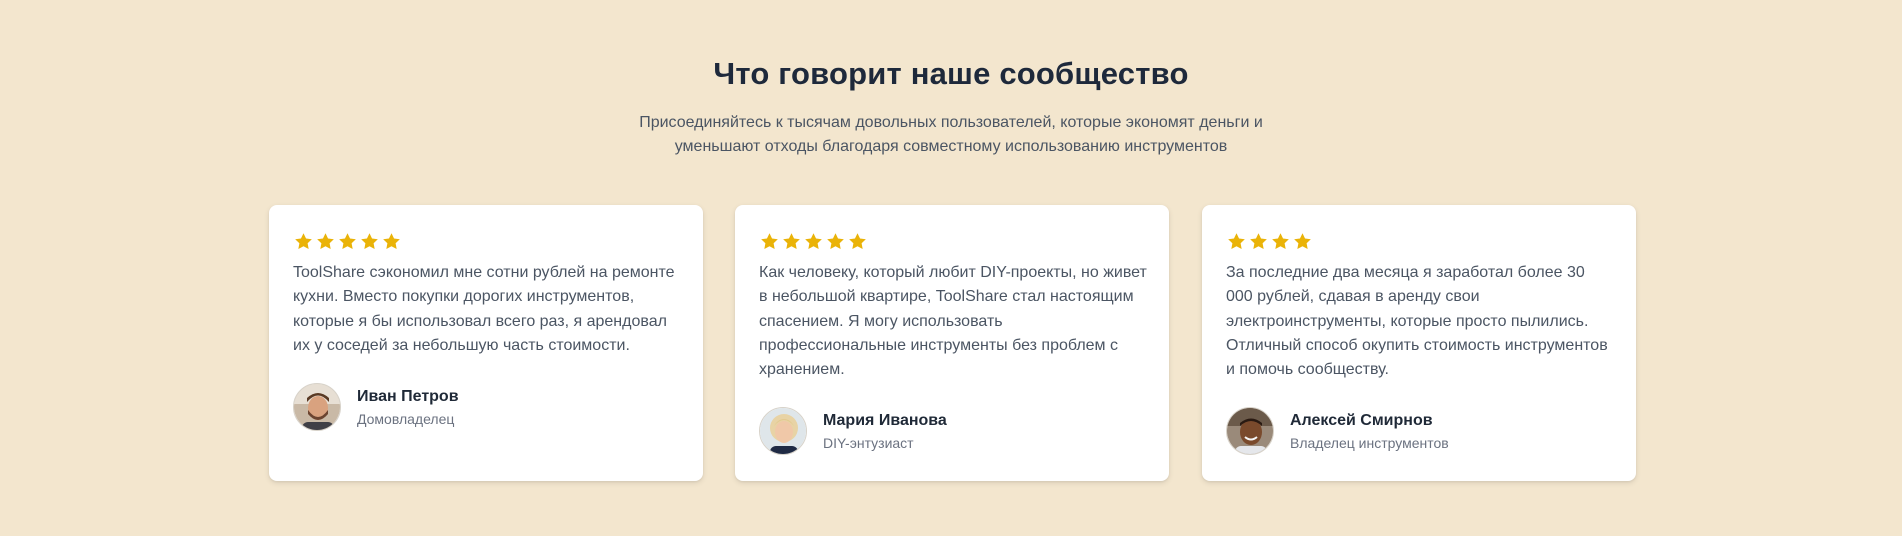 Image resolution: width=1902 pixels, height=536 pixels. I want to click on woman-blonde-avatar-icon, so click(783, 431).